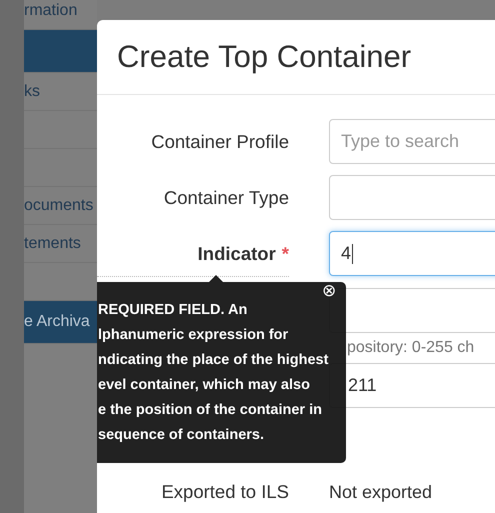  What do you see at coordinates (411, 348) in the screenshot?
I see `field-hint: pository: 0-255 ch` at bounding box center [411, 348].